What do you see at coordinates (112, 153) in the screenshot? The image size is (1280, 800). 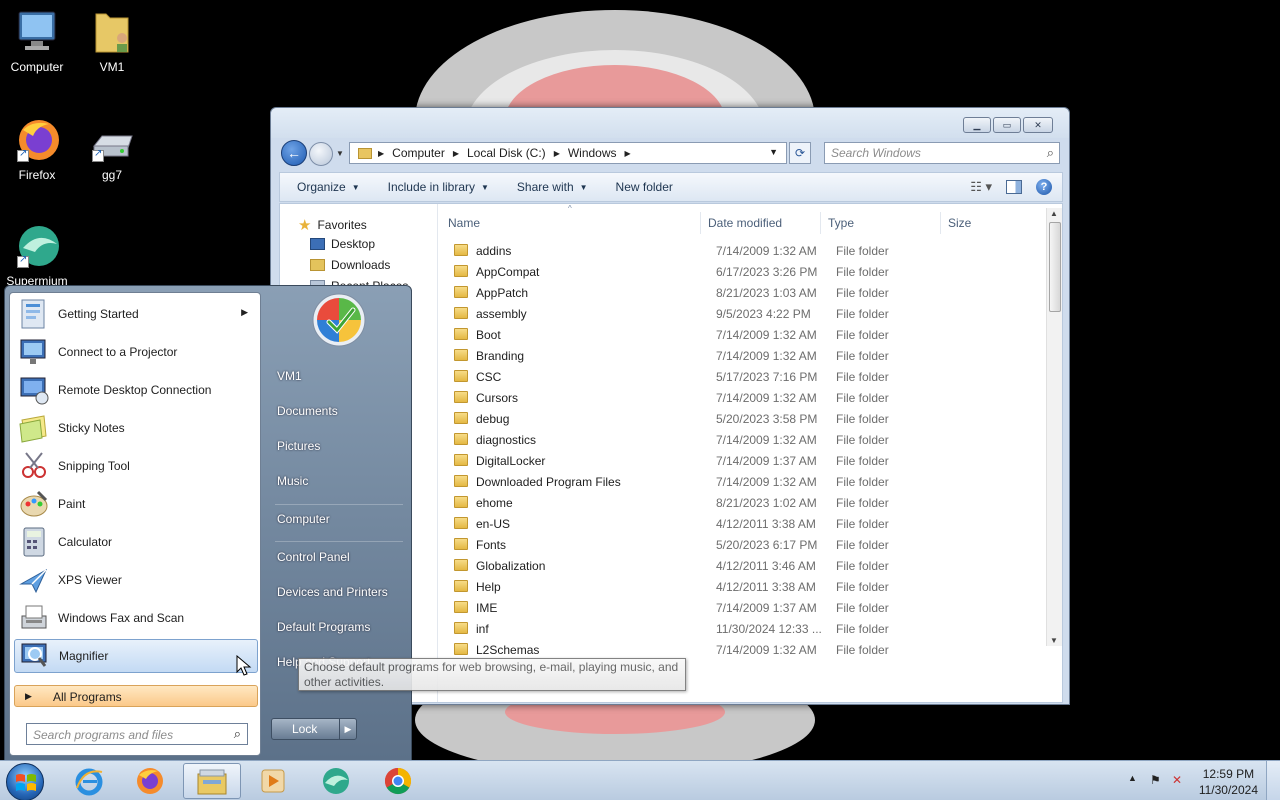 I see `desktop-icon-gg7: gg7` at bounding box center [112, 153].